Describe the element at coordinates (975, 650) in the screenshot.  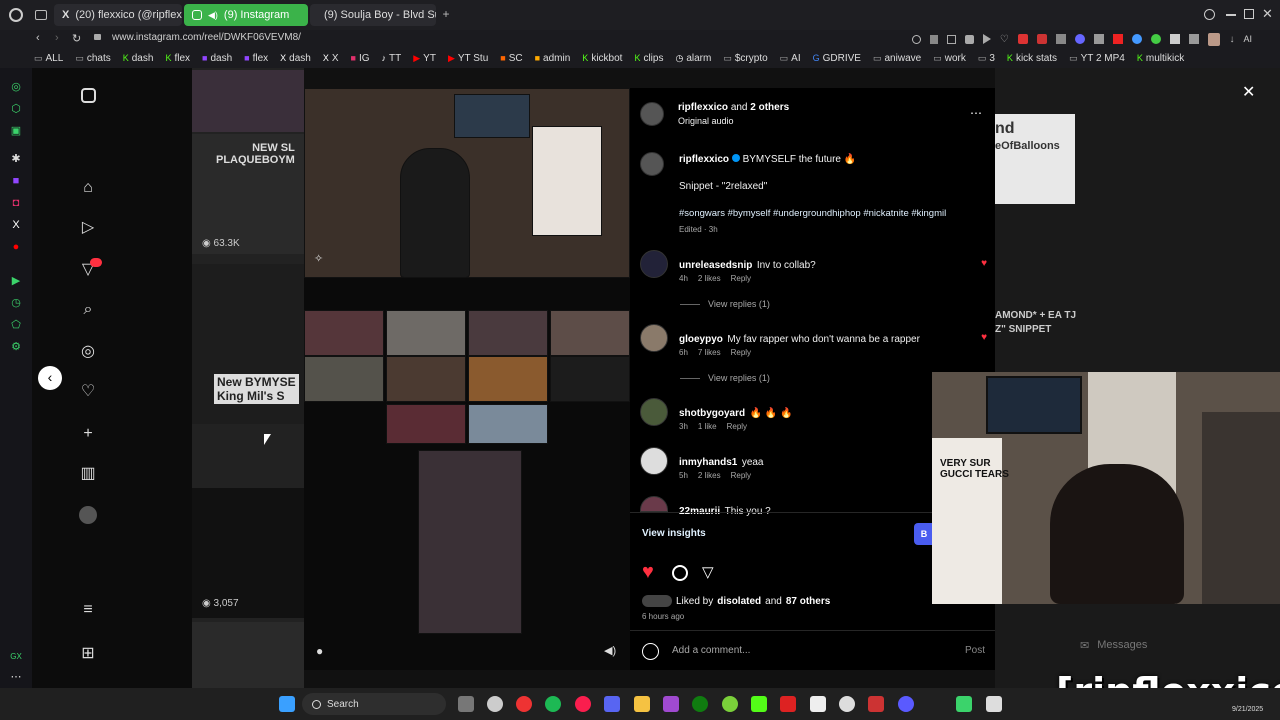
I see `post-comment-button: Post` at that location.